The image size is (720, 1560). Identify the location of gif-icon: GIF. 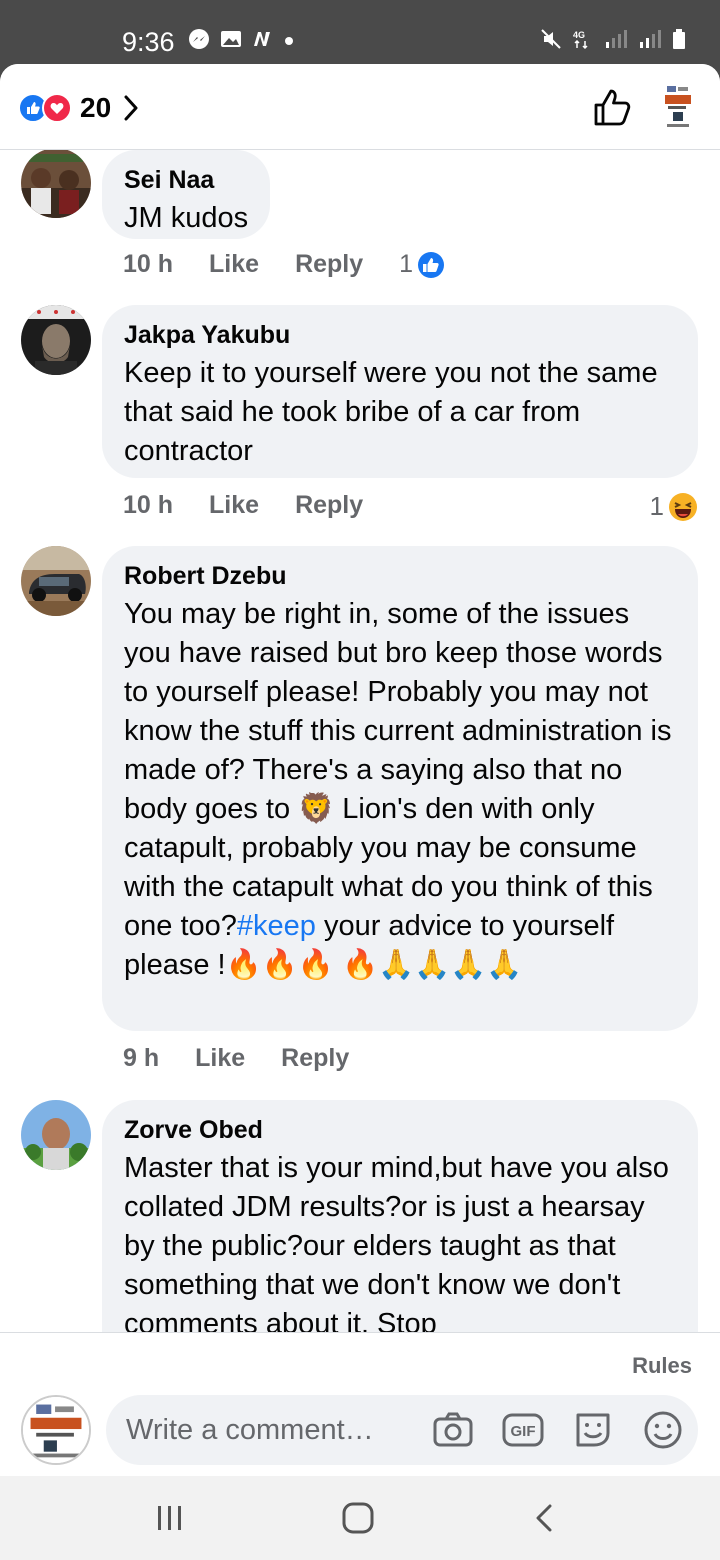
(523, 1430).